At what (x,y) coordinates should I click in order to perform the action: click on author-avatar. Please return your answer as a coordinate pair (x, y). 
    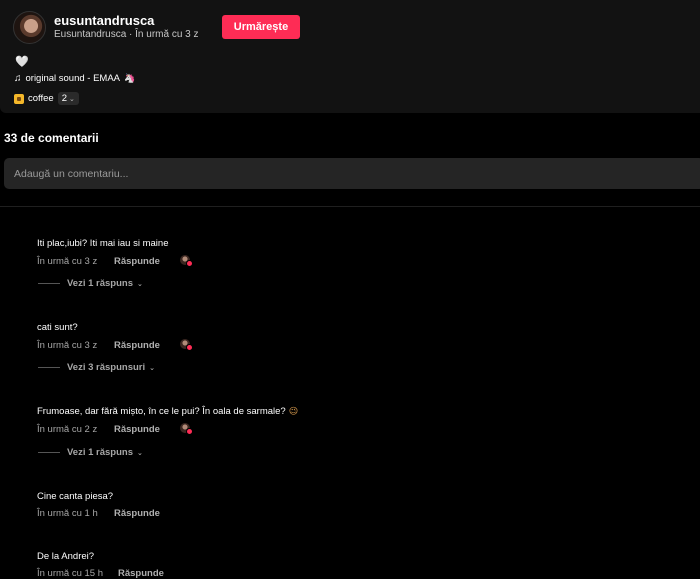
    Looking at the image, I should click on (29, 27).